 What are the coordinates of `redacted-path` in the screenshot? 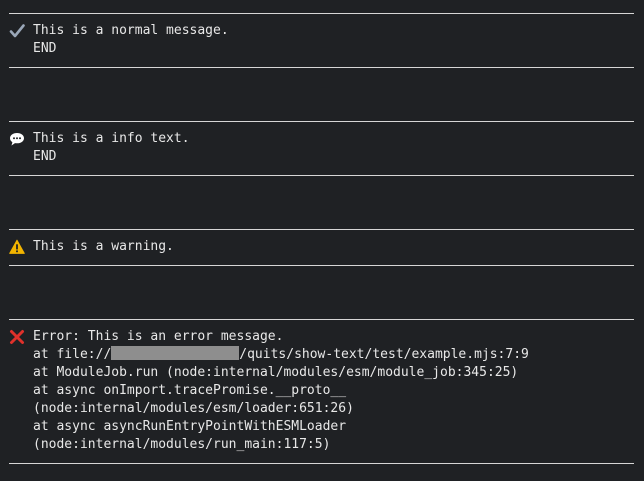 It's located at (175, 353).